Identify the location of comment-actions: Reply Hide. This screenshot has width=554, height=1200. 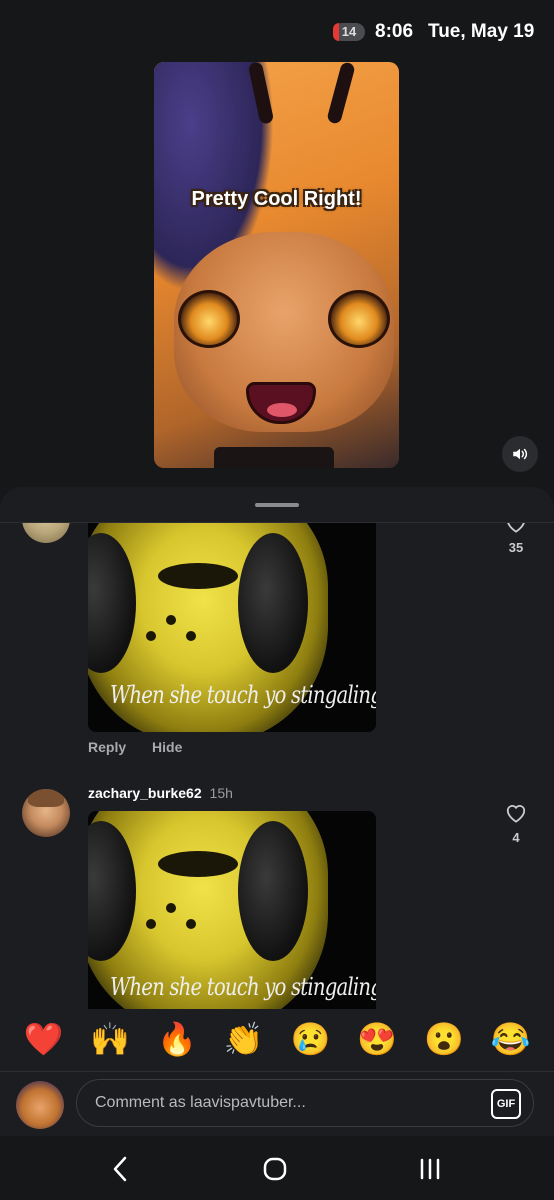
(146, 747).